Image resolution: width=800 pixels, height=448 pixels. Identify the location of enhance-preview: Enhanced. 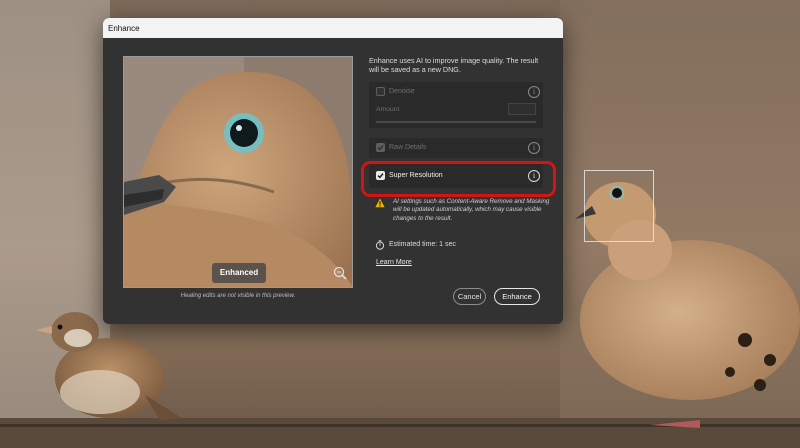
(238, 172).